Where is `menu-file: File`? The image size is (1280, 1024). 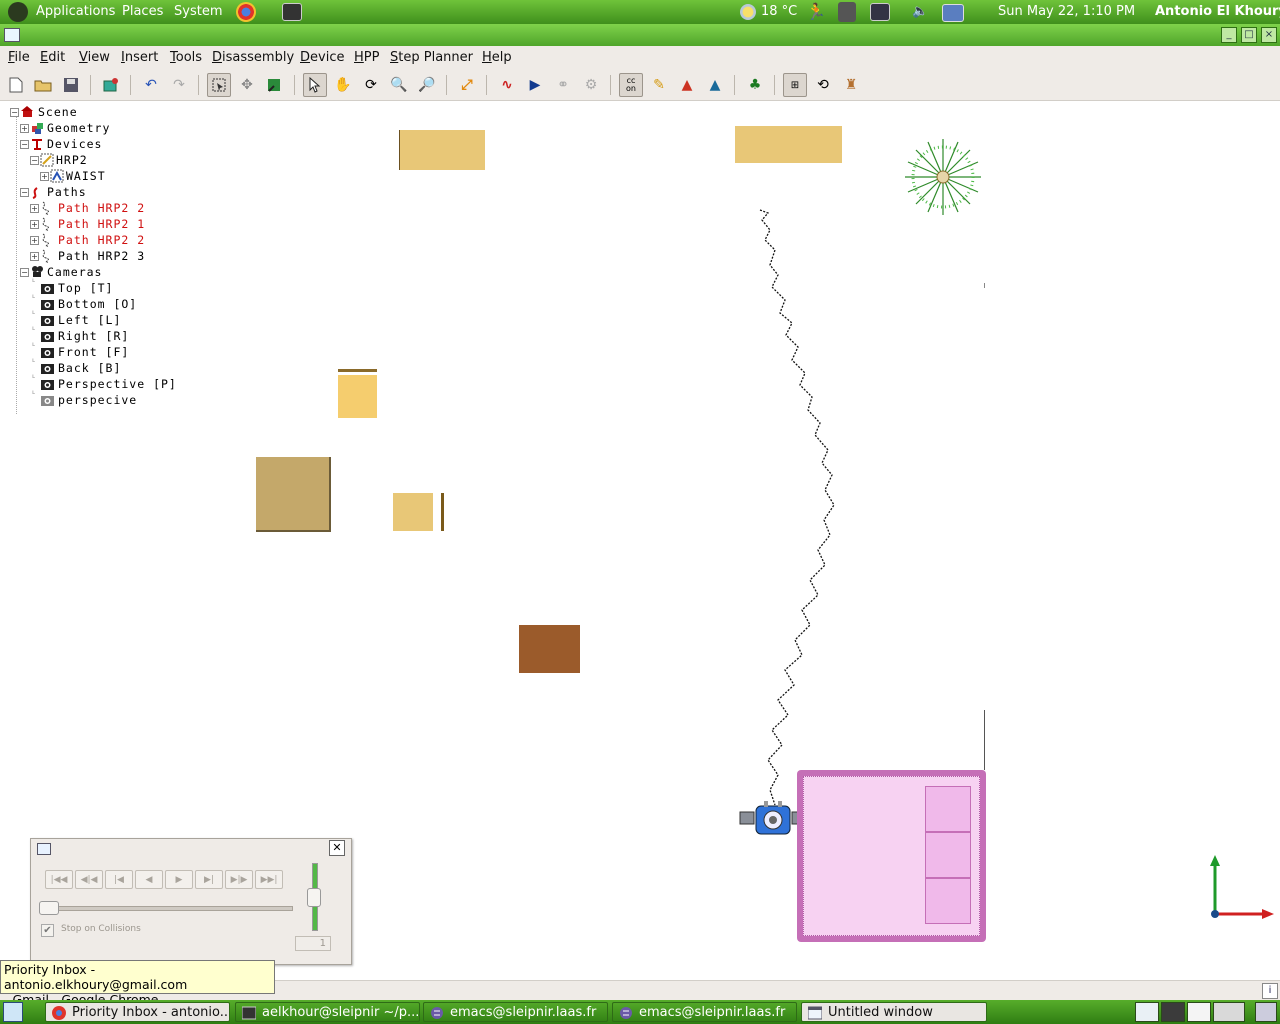
menu-file: File is located at coordinates (19, 57).